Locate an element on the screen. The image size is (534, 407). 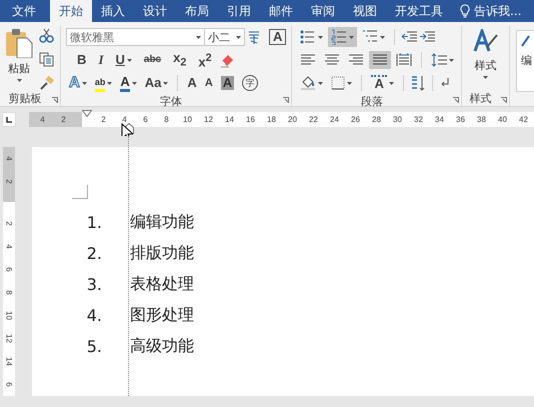
paste-button: 粘贴 is located at coordinates (19, 59).